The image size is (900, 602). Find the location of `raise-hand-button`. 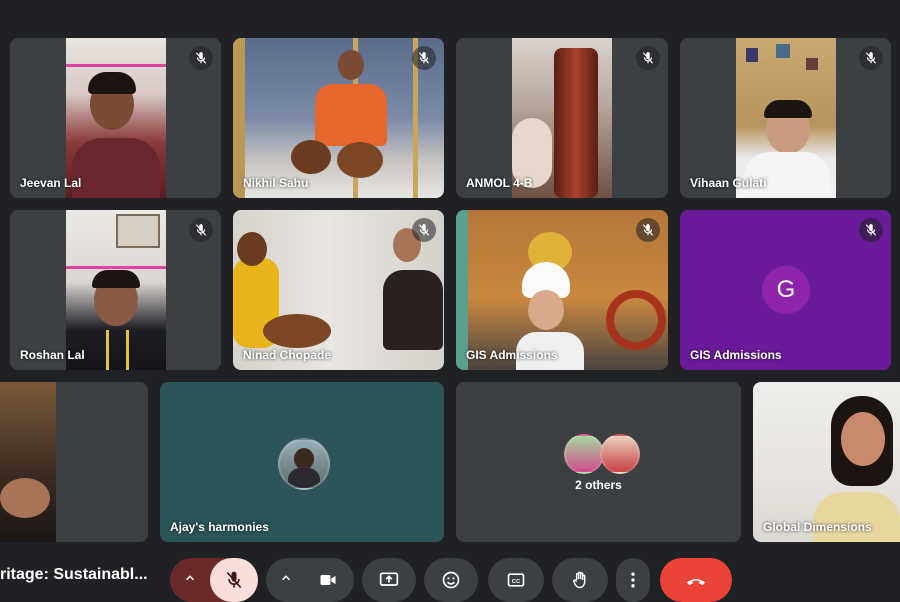

raise-hand-button is located at coordinates (580, 580).